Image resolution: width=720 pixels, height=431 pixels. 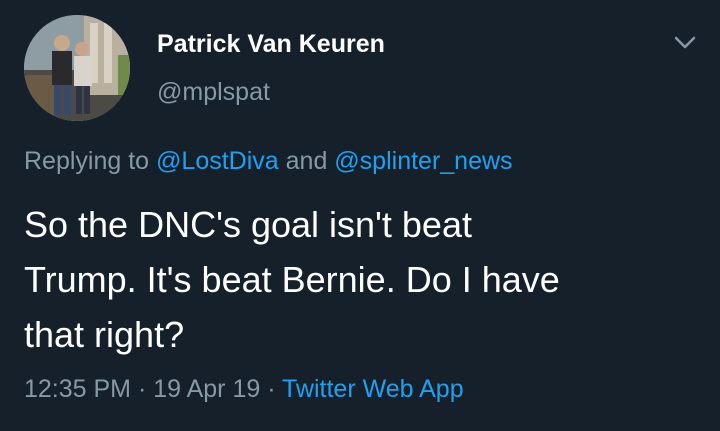 I want to click on tweet-time: 12:35 PM, so click(x=77, y=389).